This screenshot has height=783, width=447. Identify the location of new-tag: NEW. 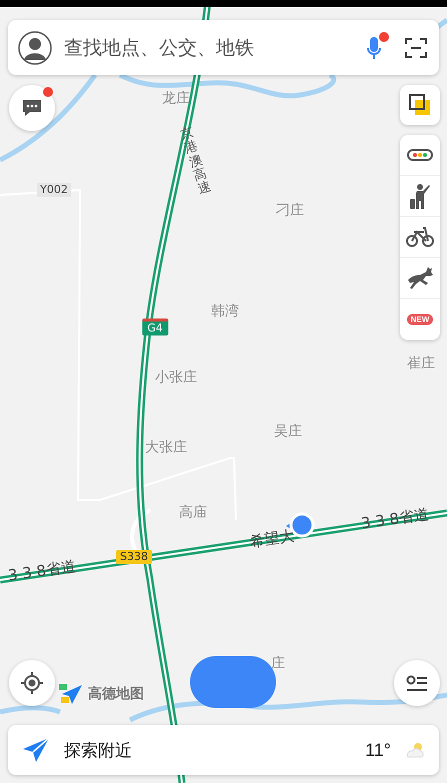
(420, 319).